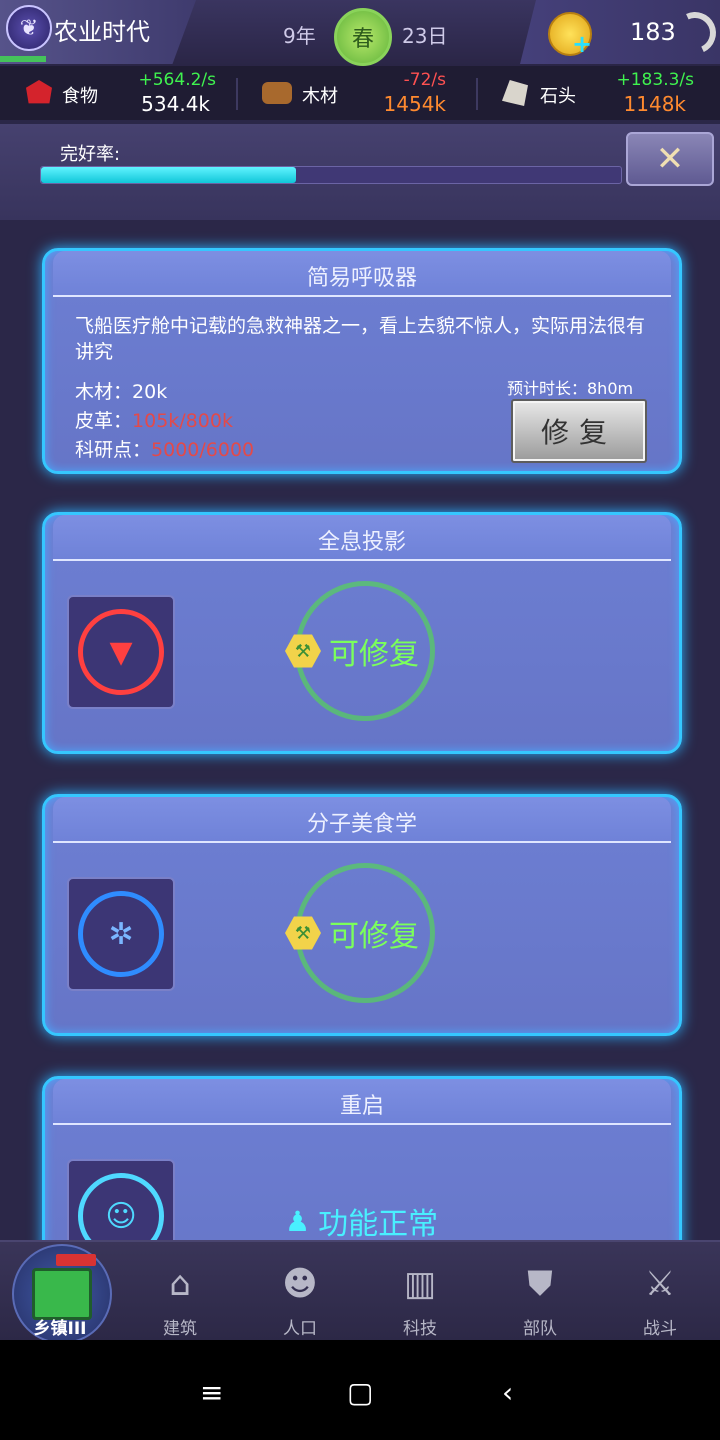  I want to click on coin-count: 183, so click(653, 32).